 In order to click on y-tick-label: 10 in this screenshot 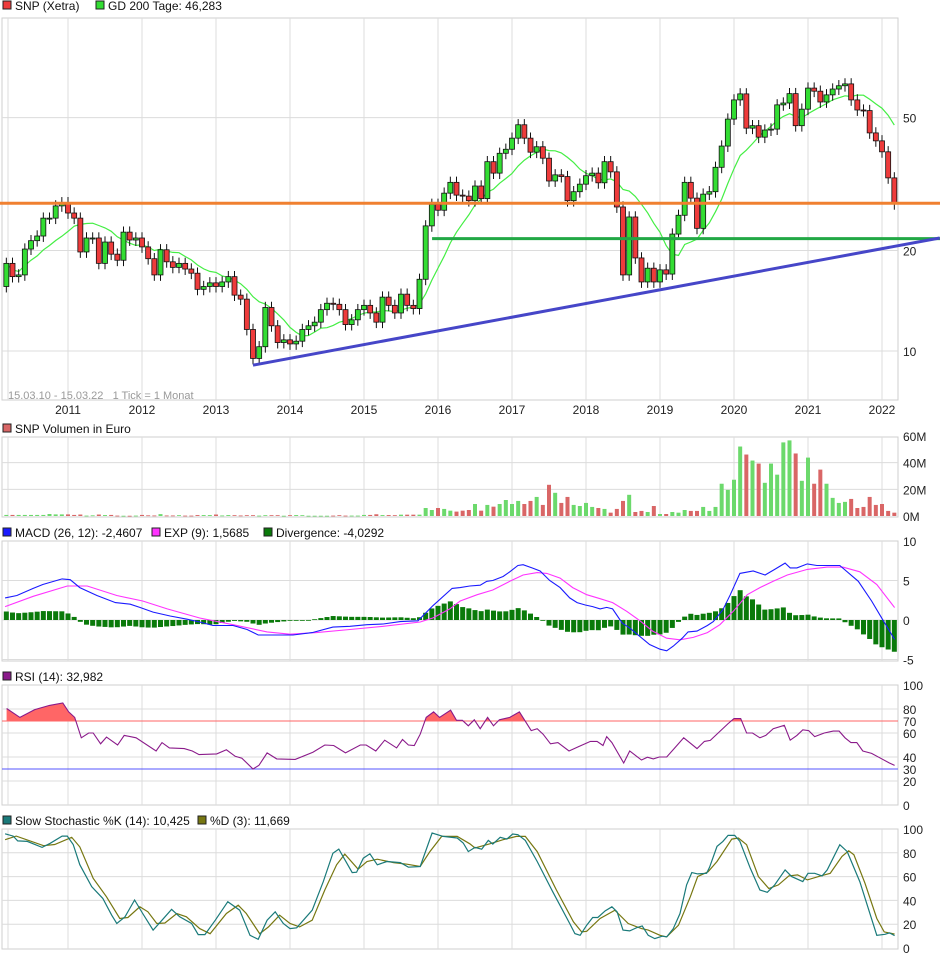, I will do `click(910, 352)`.